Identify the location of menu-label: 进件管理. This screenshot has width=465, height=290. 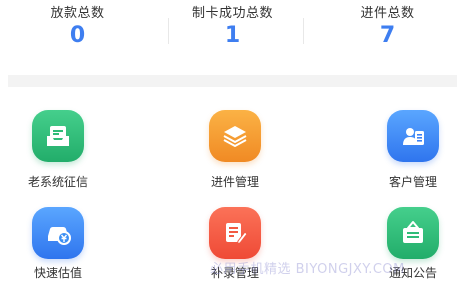
(234, 182).